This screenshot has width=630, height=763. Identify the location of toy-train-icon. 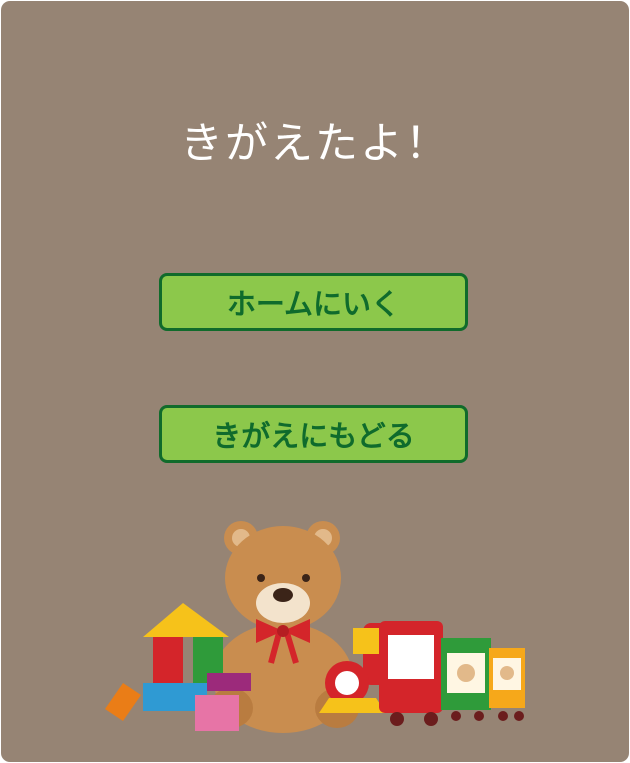
(422, 673).